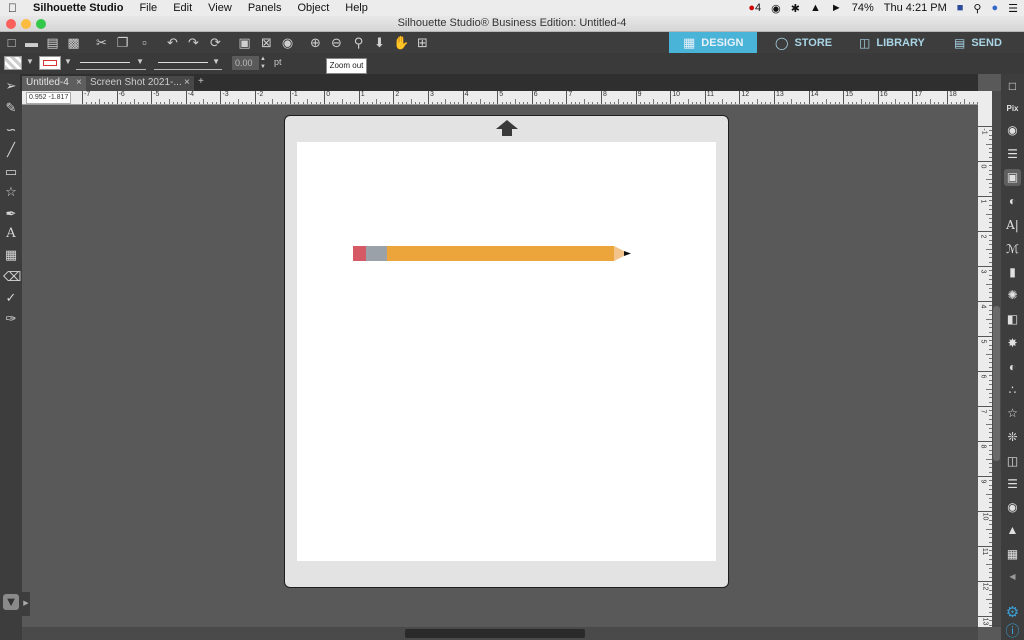 The height and width of the screenshot is (640, 1024). Describe the element at coordinates (1012, 484) in the screenshot. I see `weld-icon: ☰` at that location.